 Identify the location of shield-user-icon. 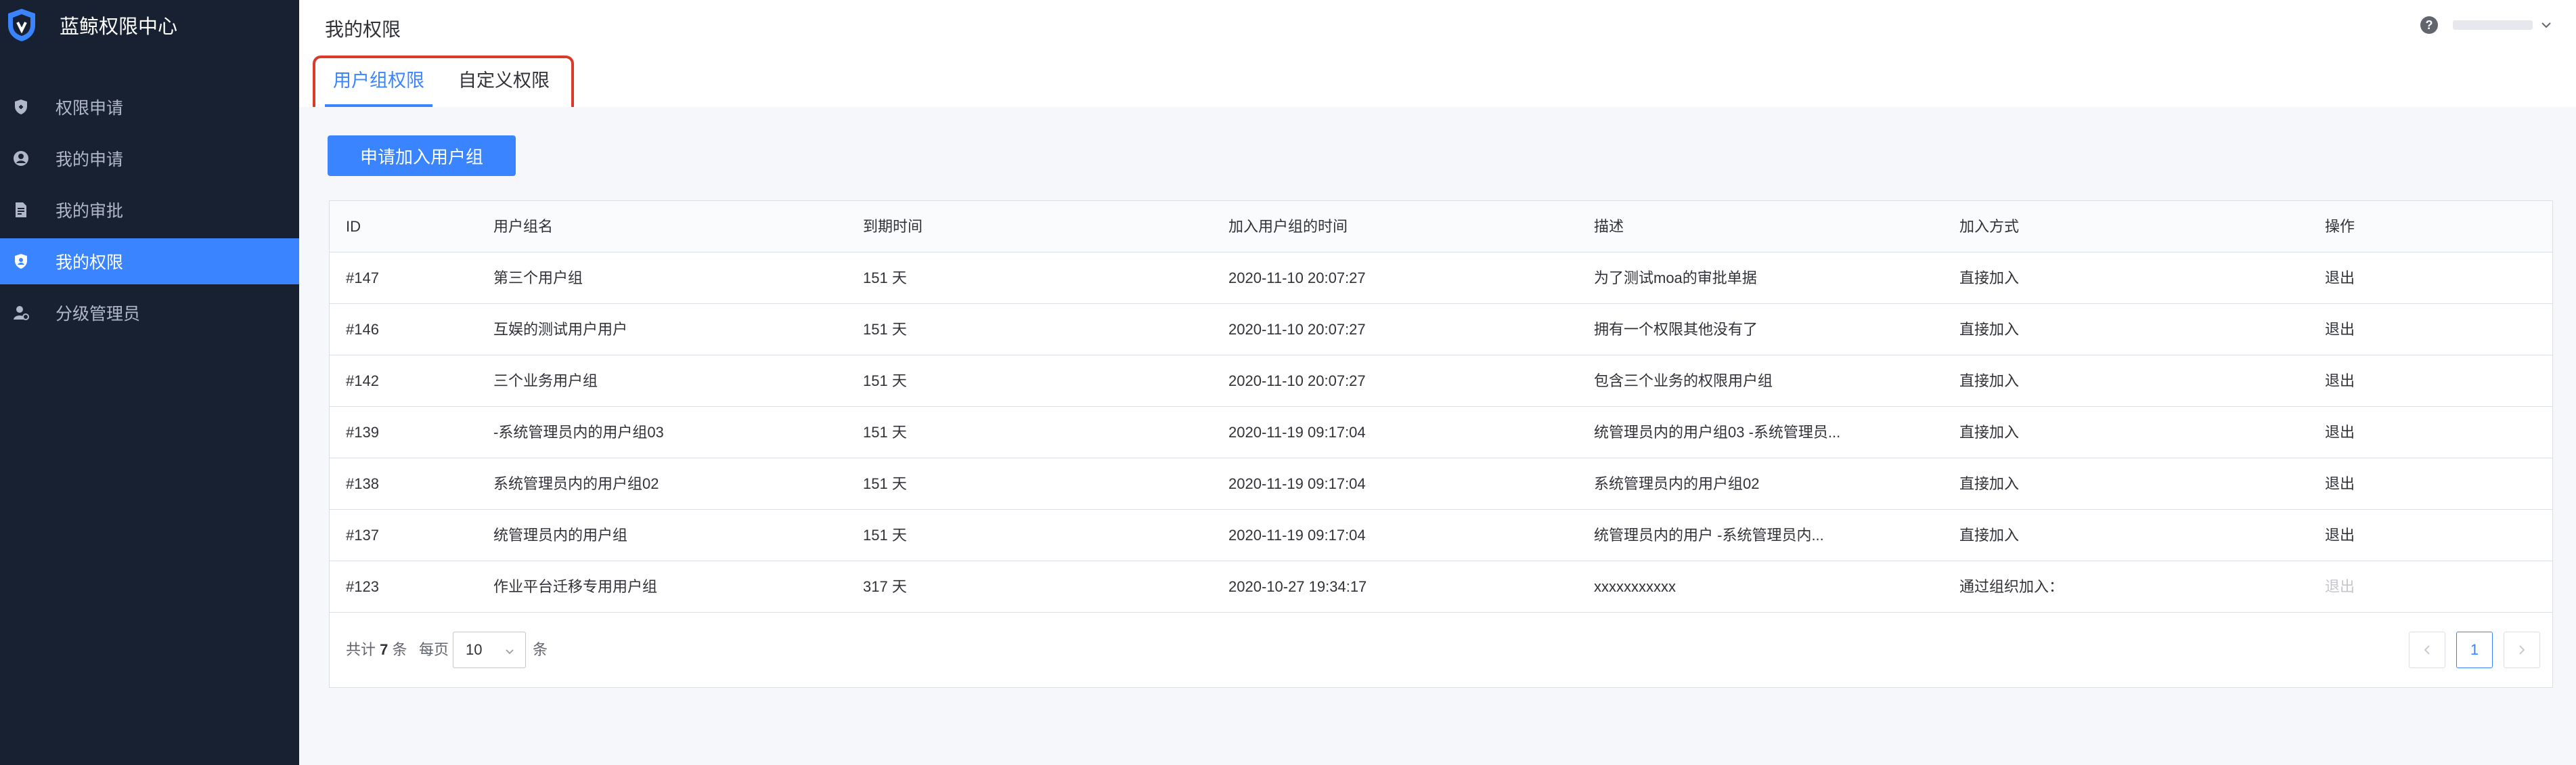
(21, 261).